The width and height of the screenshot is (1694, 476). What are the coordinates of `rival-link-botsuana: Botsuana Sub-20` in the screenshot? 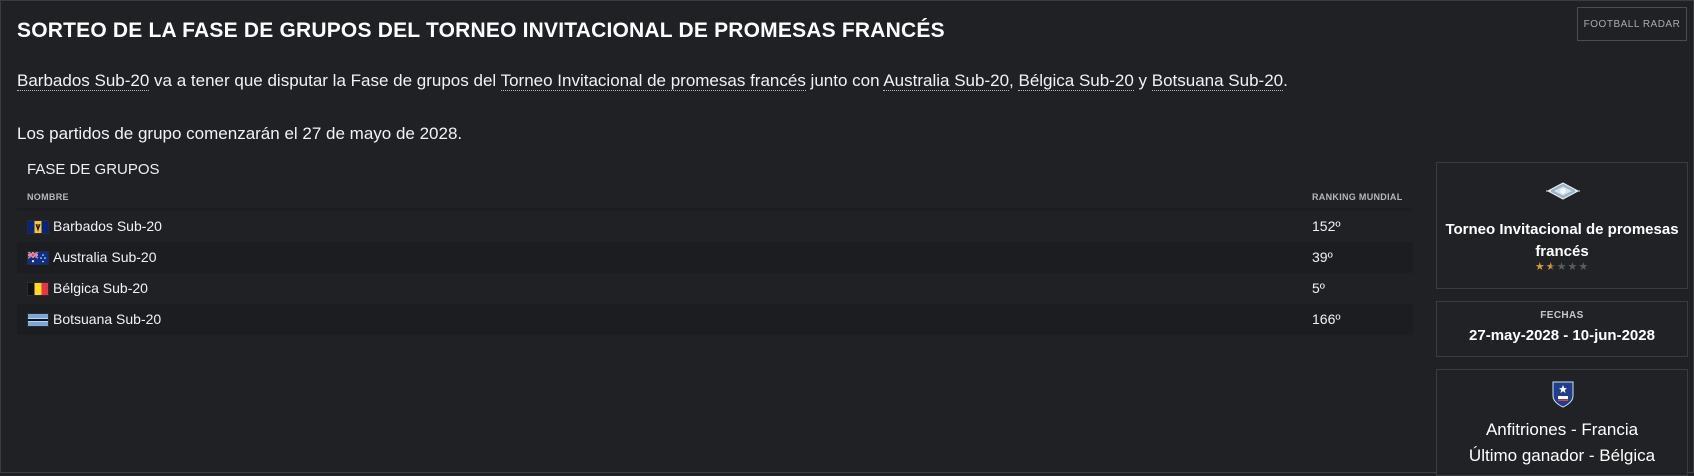 It's located at (1217, 81).